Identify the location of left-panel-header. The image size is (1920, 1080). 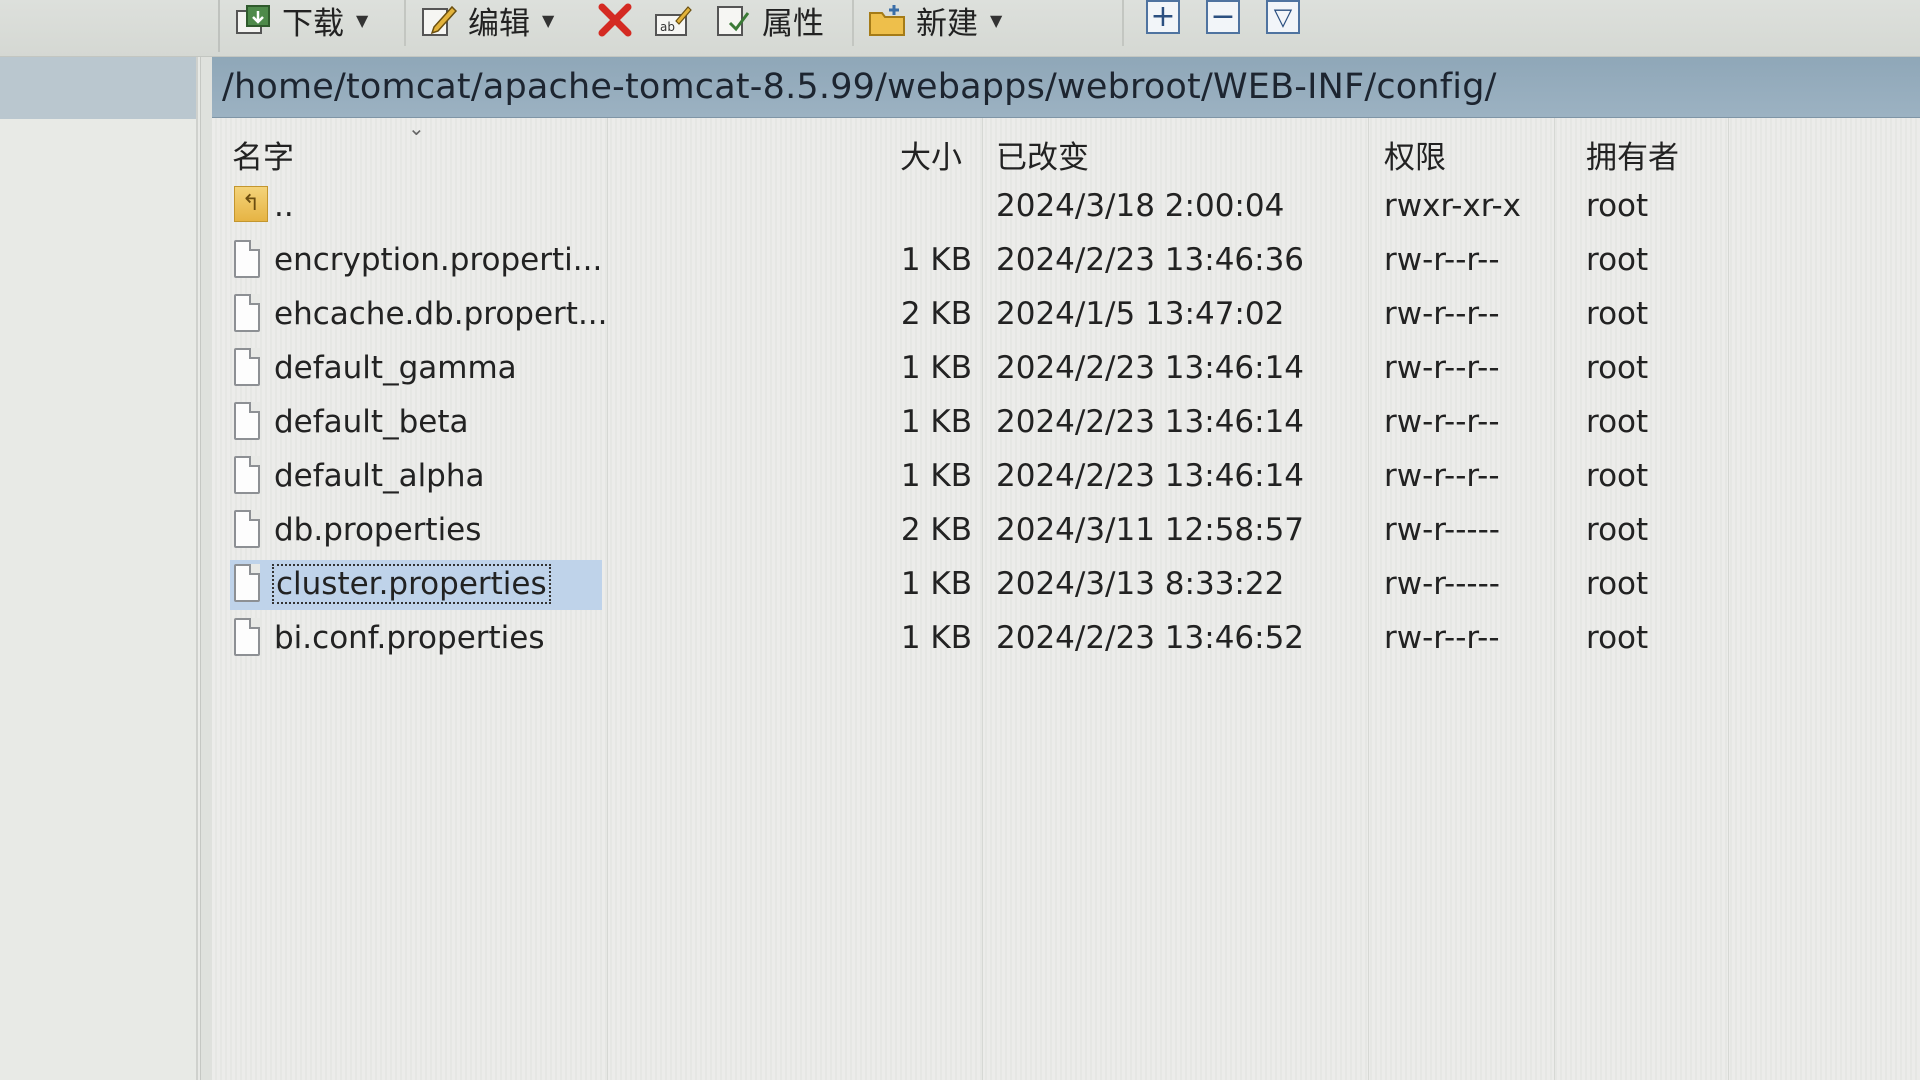
(98, 88).